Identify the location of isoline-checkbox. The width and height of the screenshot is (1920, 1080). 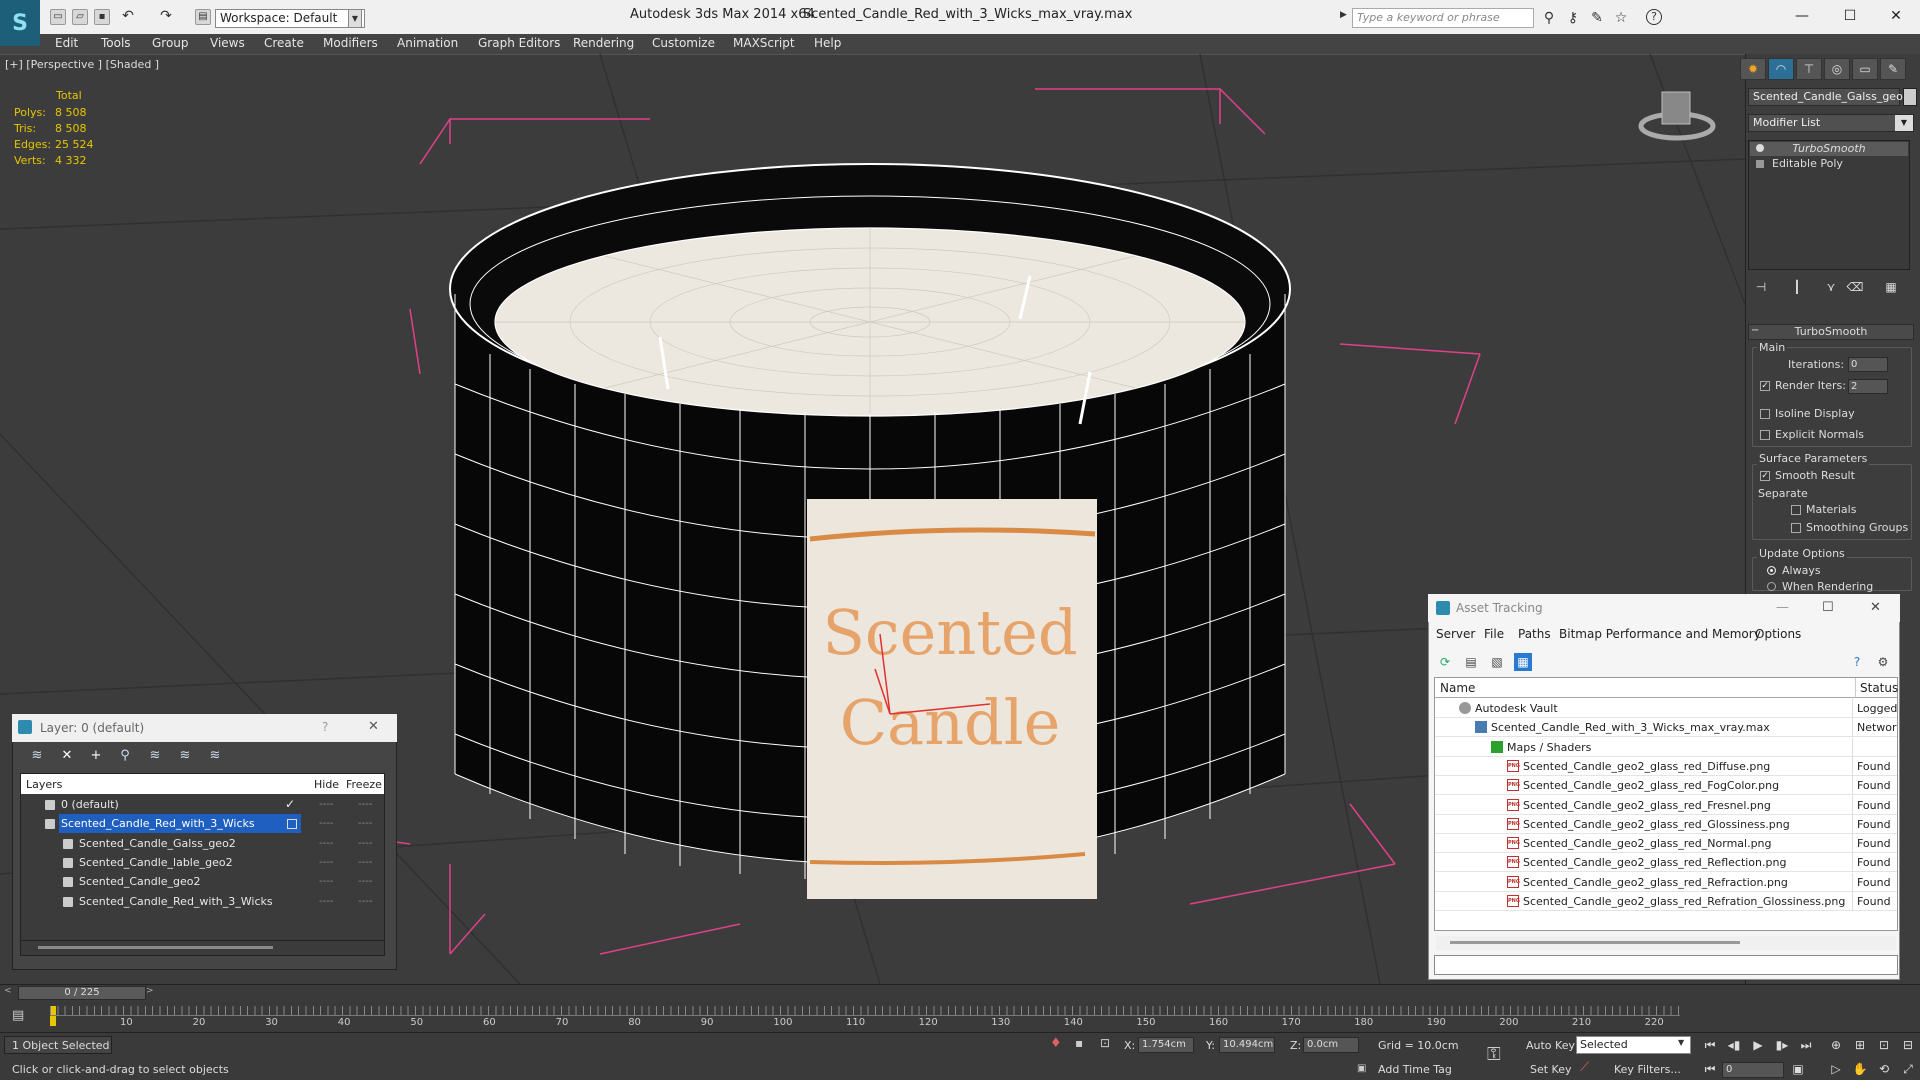
(1765, 414).